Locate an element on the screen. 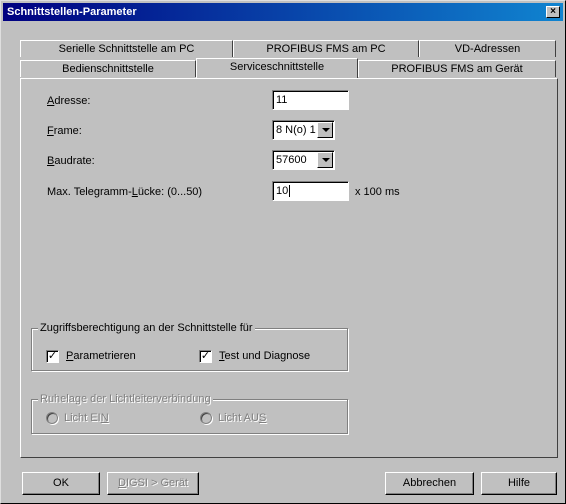  close-icon: × is located at coordinates (553, 11).